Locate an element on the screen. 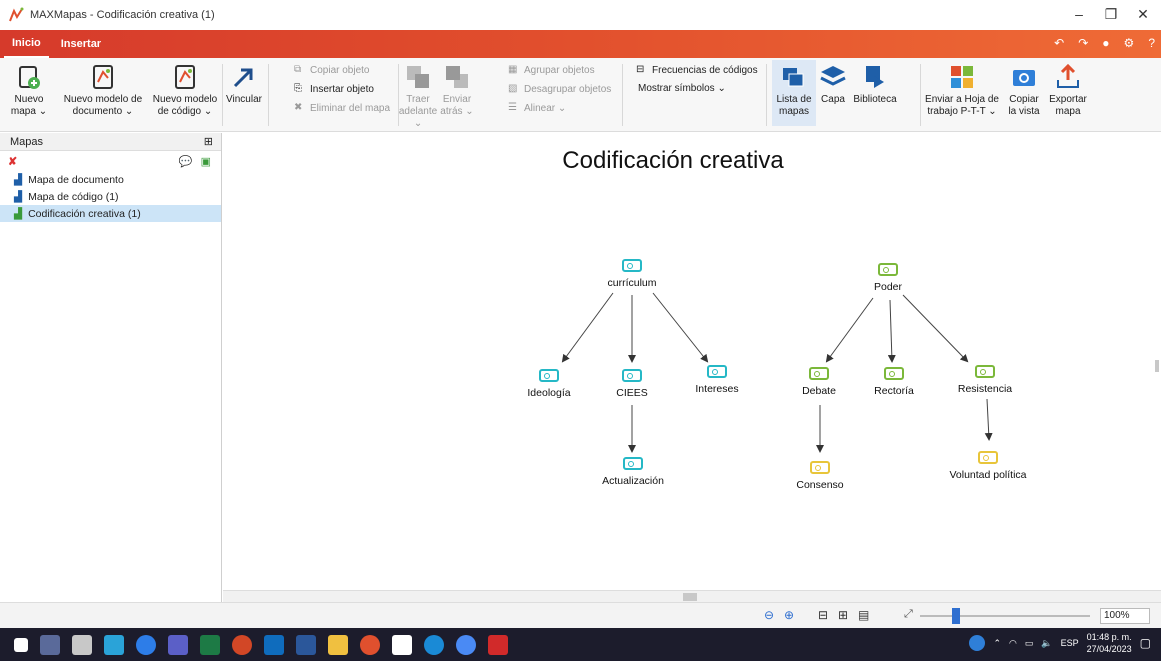  sidebar-item-code-map: ▟ Mapa de código (1) is located at coordinates (110, 196).